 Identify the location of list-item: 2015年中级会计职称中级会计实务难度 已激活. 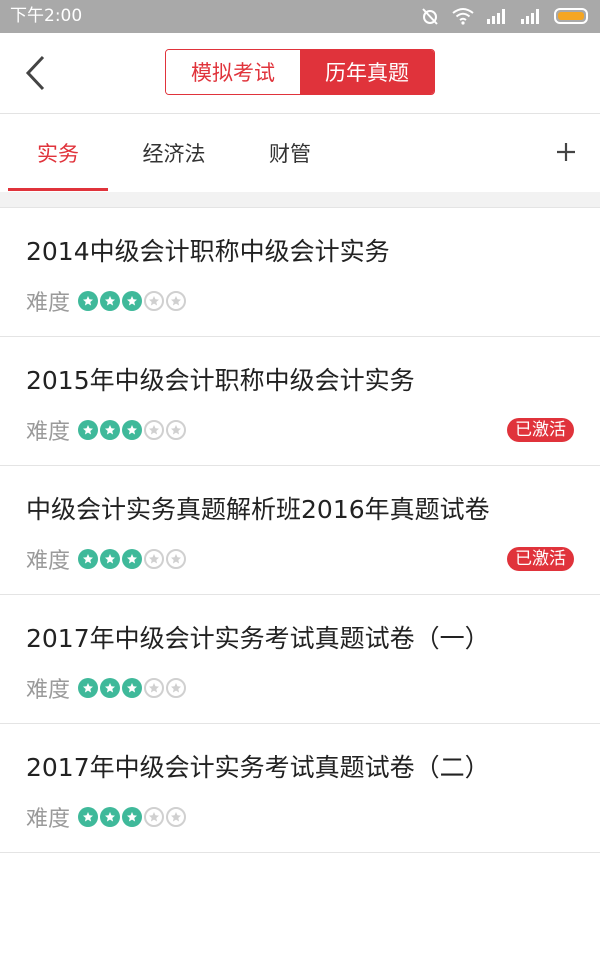
(300, 401).